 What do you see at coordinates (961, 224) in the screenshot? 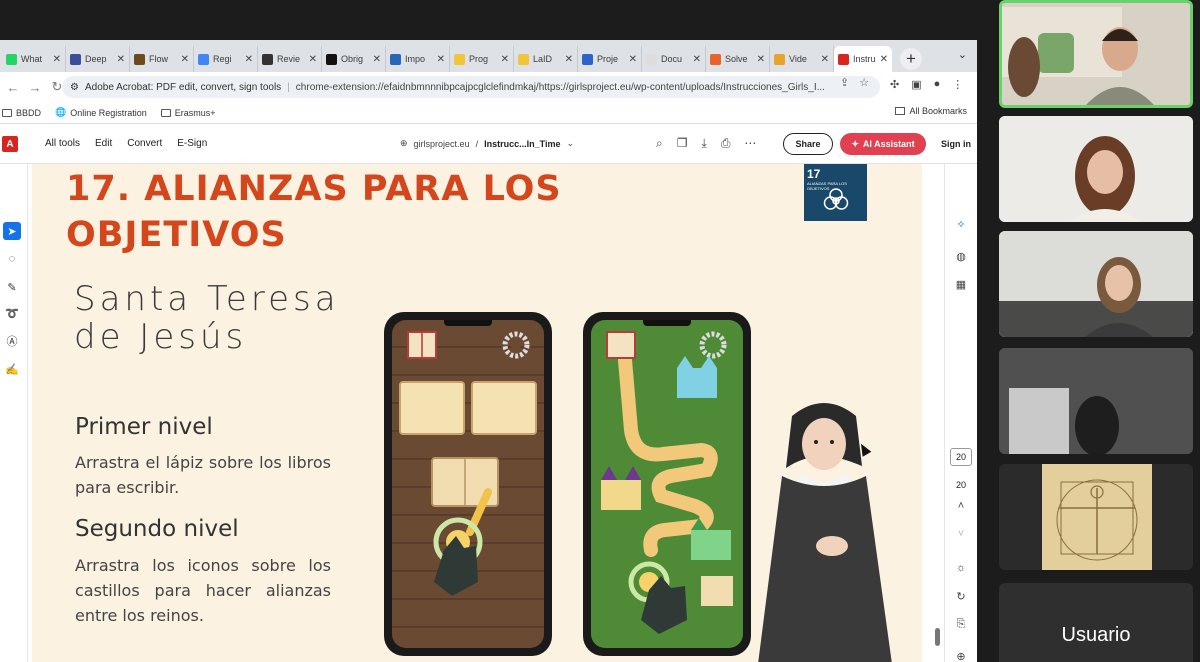
I see `ai-summary-icon: ✧` at bounding box center [961, 224].